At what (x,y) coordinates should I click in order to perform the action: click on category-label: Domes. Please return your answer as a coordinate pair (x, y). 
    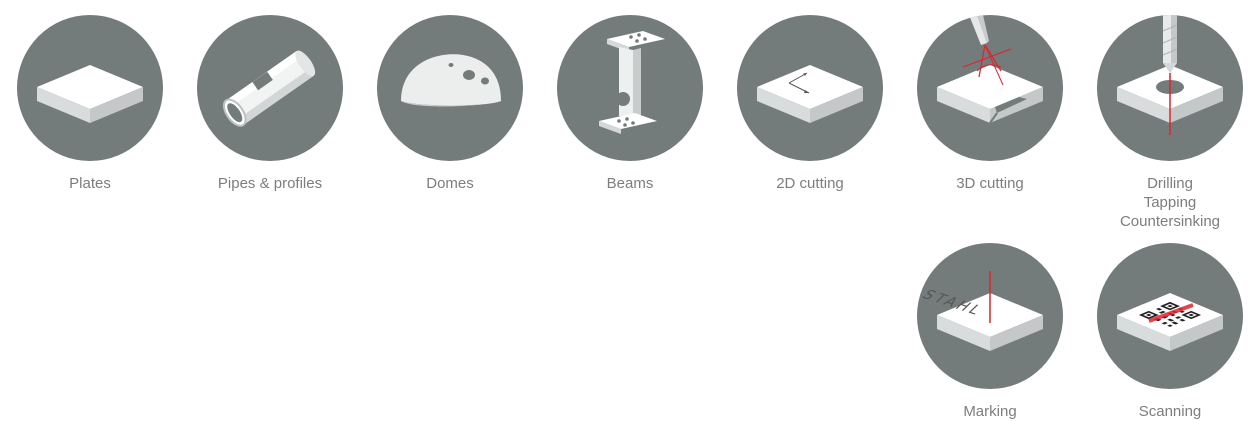
    Looking at the image, I should click on (450, 183).